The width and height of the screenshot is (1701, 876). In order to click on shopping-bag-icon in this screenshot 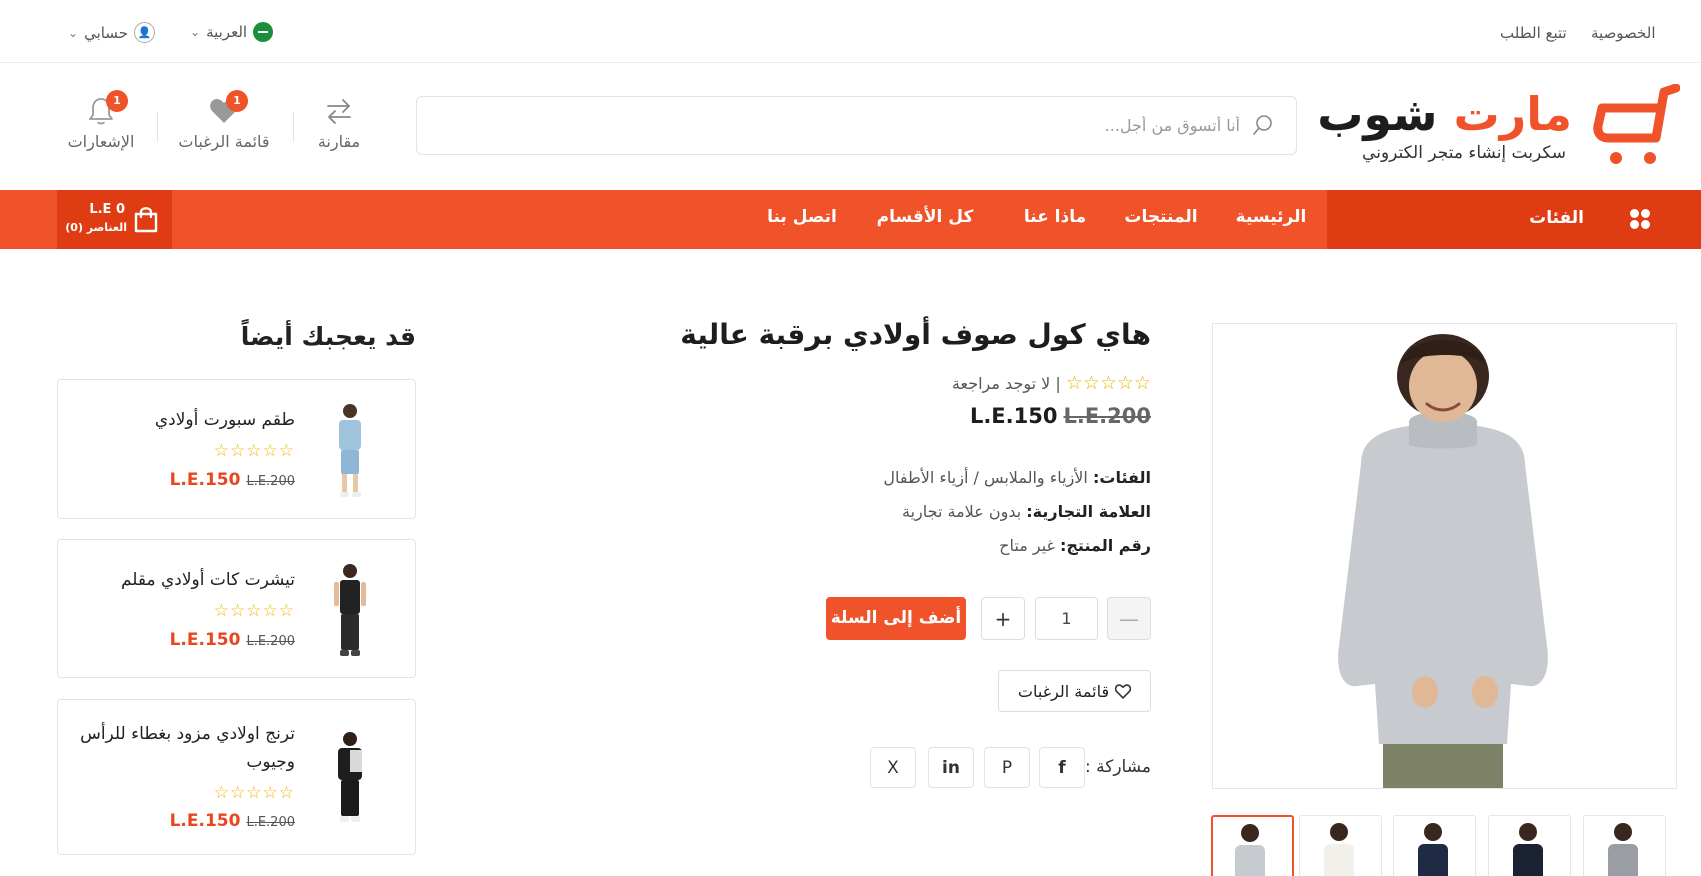, I will do `click(146, 220)`.